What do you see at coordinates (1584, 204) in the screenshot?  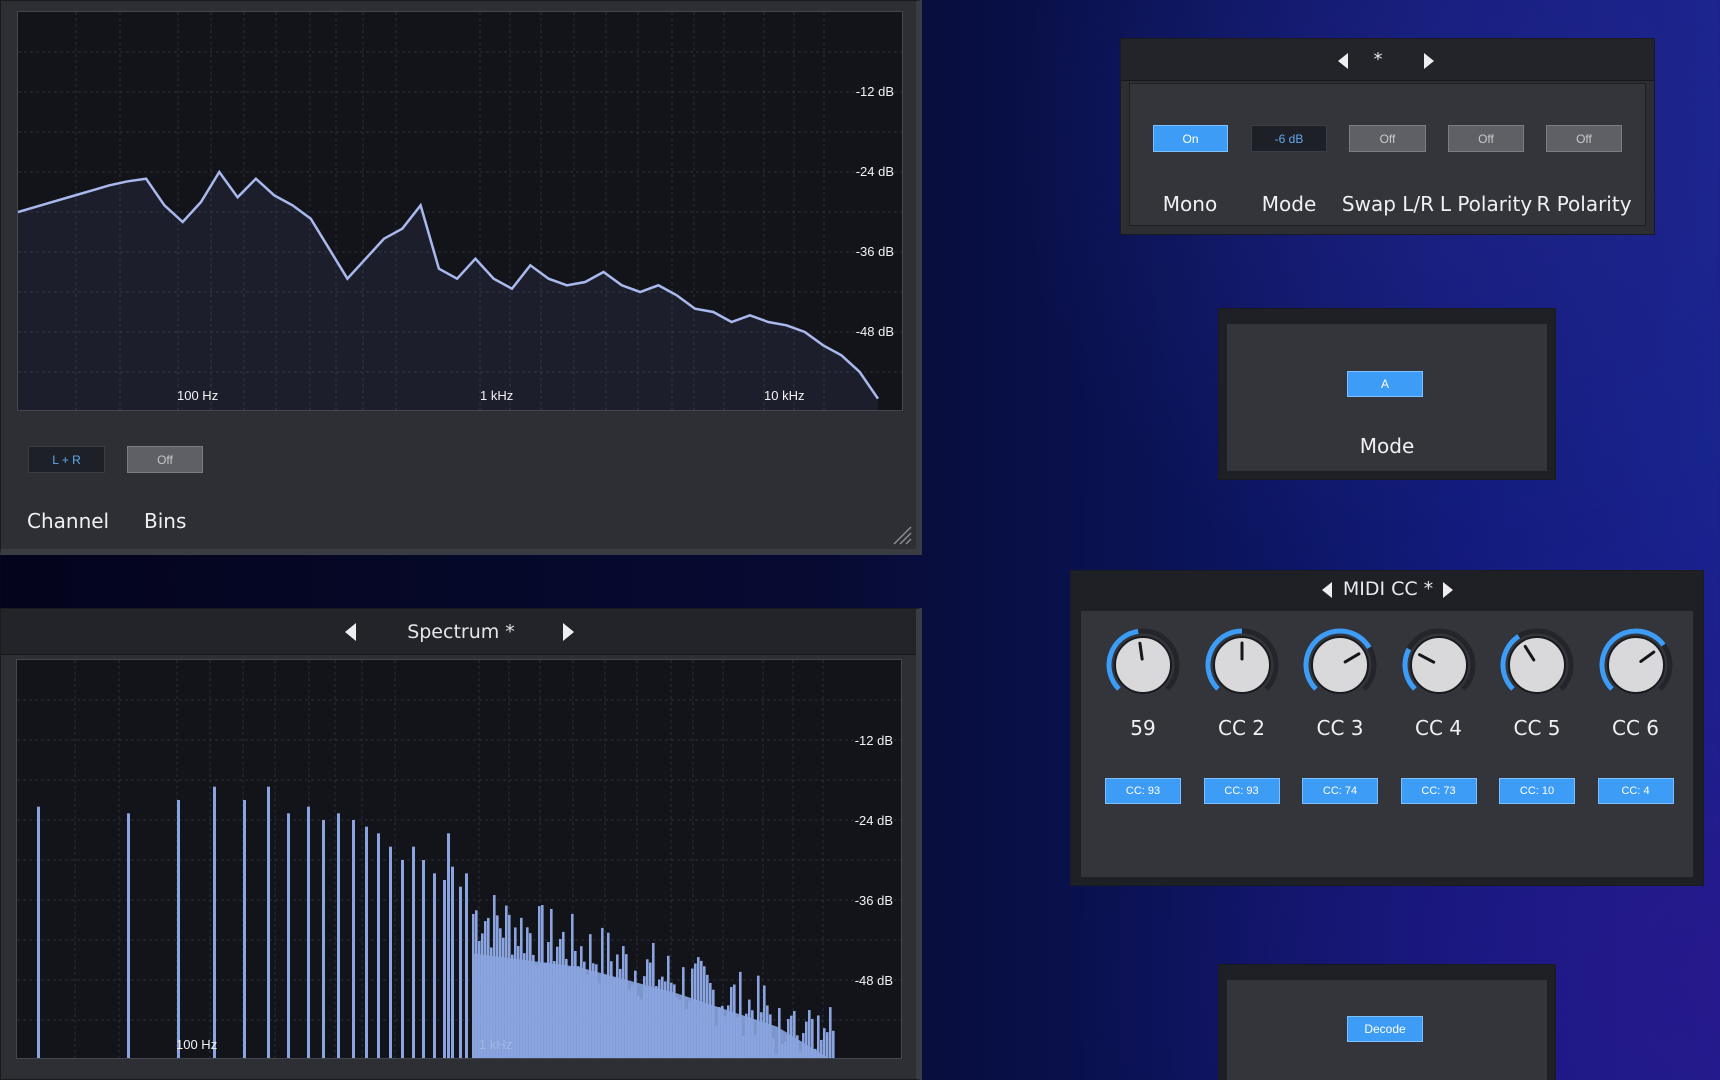 I see `r-polarity-label: R Polarity` at bounding box center [1584, 204].